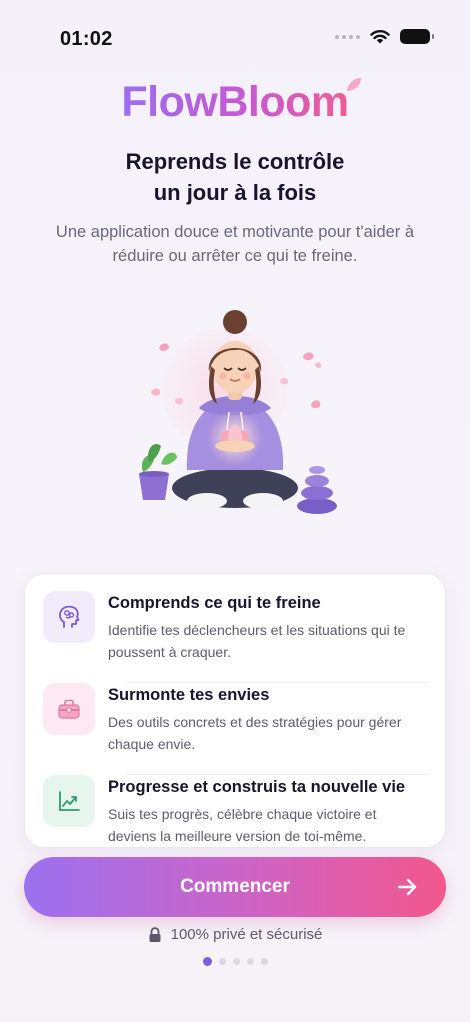 The width and height of the screenshot is (470, 1022). What do you see at coordinates (155, 934) in the screenshot?
I see `lock-icon` at bounding box center [155, 934].